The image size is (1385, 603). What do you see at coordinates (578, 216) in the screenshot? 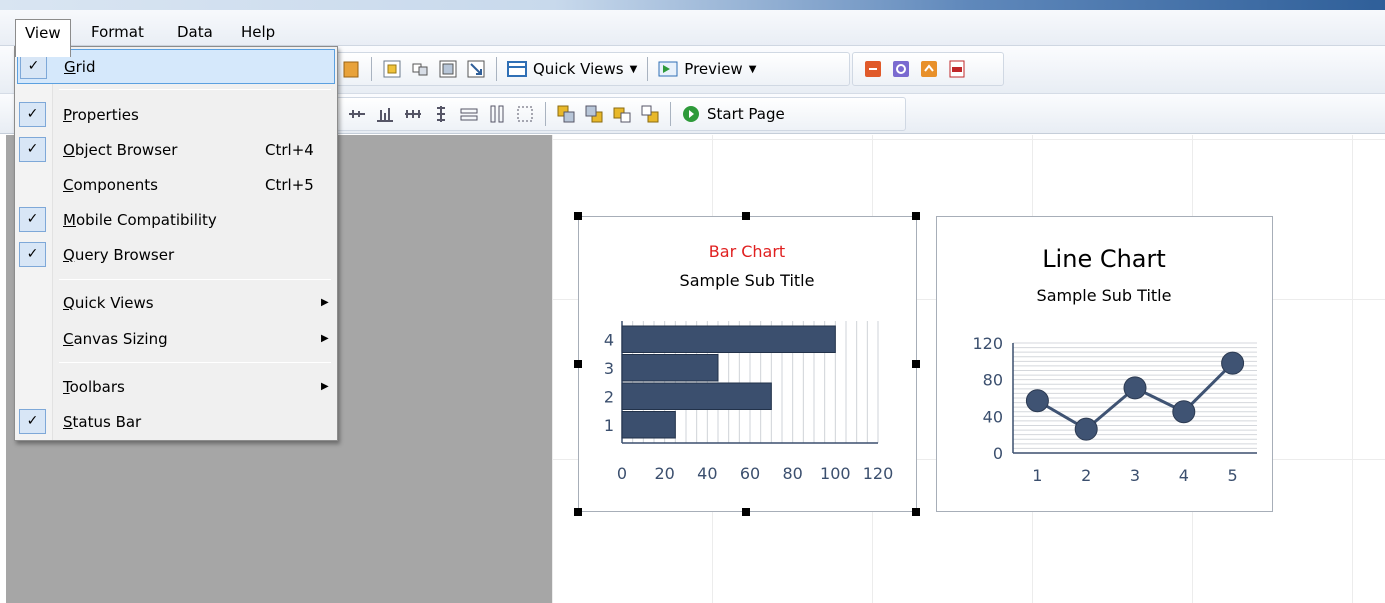
I see `resize-handle-nw` at bounding box center [578, 216].